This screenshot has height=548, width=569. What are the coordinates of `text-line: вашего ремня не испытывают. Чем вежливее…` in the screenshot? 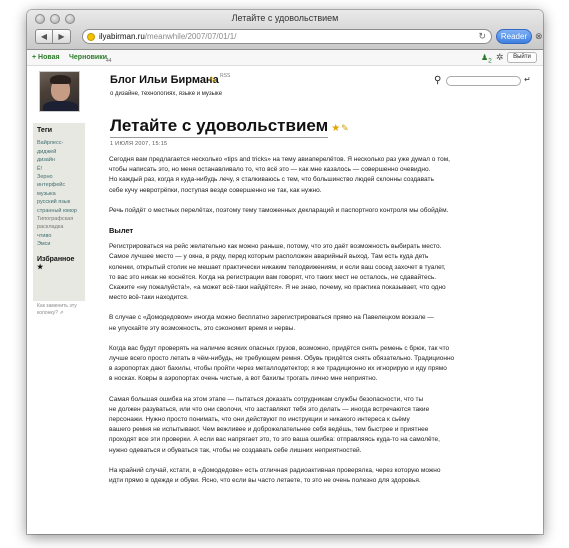 It's located at (269, 430).